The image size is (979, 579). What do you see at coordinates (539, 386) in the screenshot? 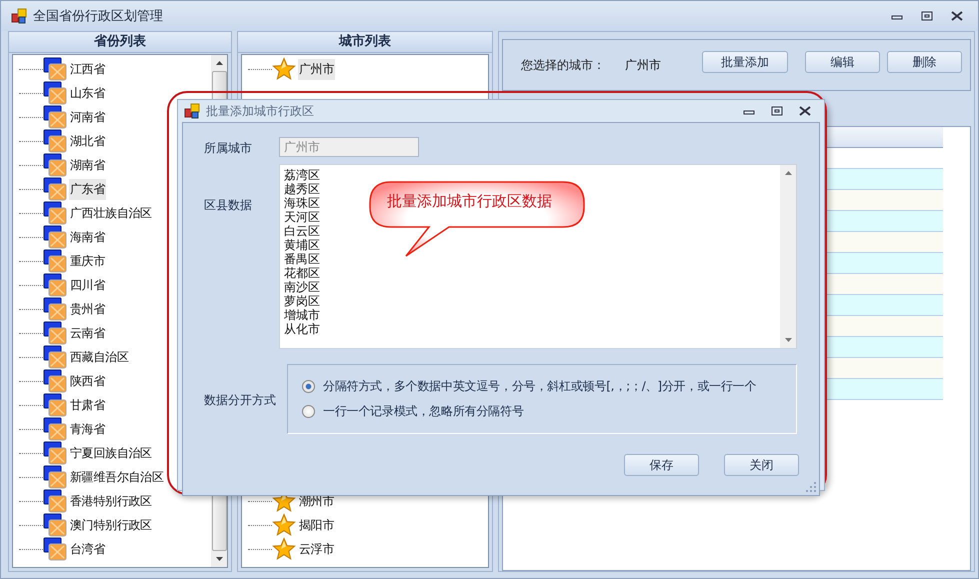
I see `radio-label: 分隔符方式，多个数据中英文逗号，分号，斜杠或顿号[,，;；/、]分开，或一行一个` at bounding box center [539, 386].